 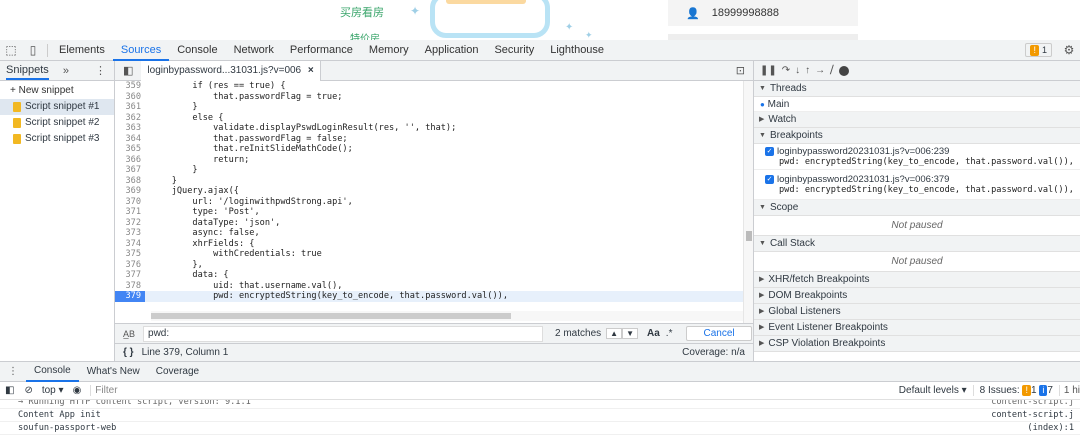 What do you see at coordinates (9, 390) in the screenshot?
I see `sidebar-toggle-icon: ◧` at bounding box center [9, 390].